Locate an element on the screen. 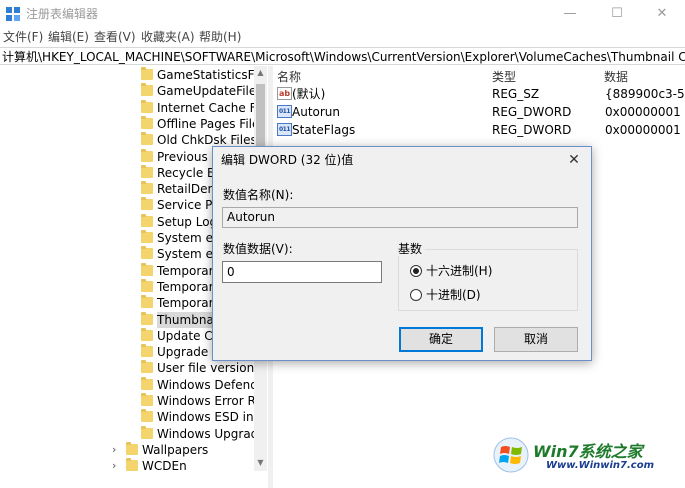  menu-help: 帮助(H) is located at coordinates (220, 37).